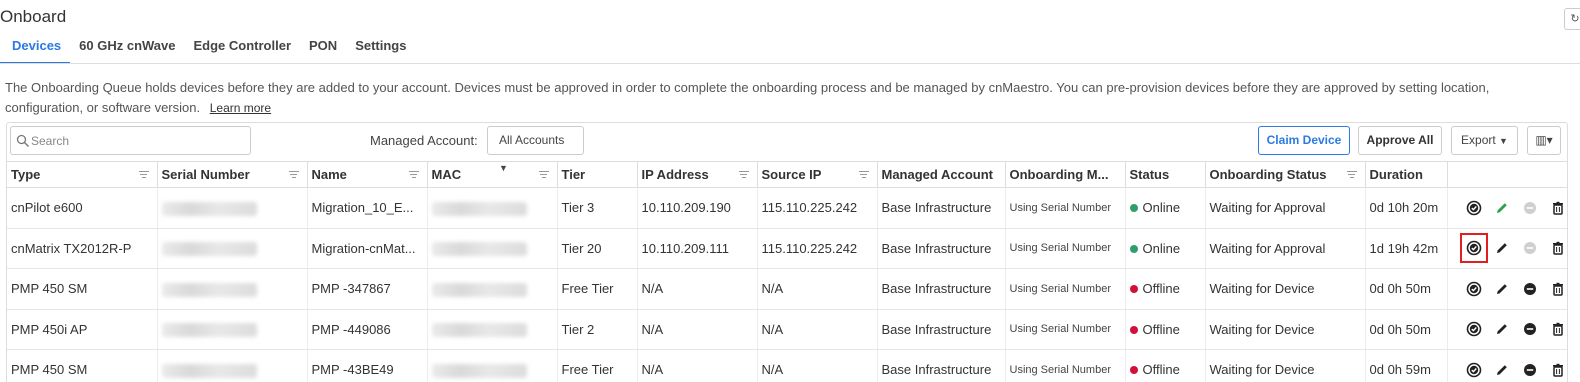 This screenshot has width=1580, height=382. I want to click on cell-duration: 0d 0h 59m, so click(1406, 365).